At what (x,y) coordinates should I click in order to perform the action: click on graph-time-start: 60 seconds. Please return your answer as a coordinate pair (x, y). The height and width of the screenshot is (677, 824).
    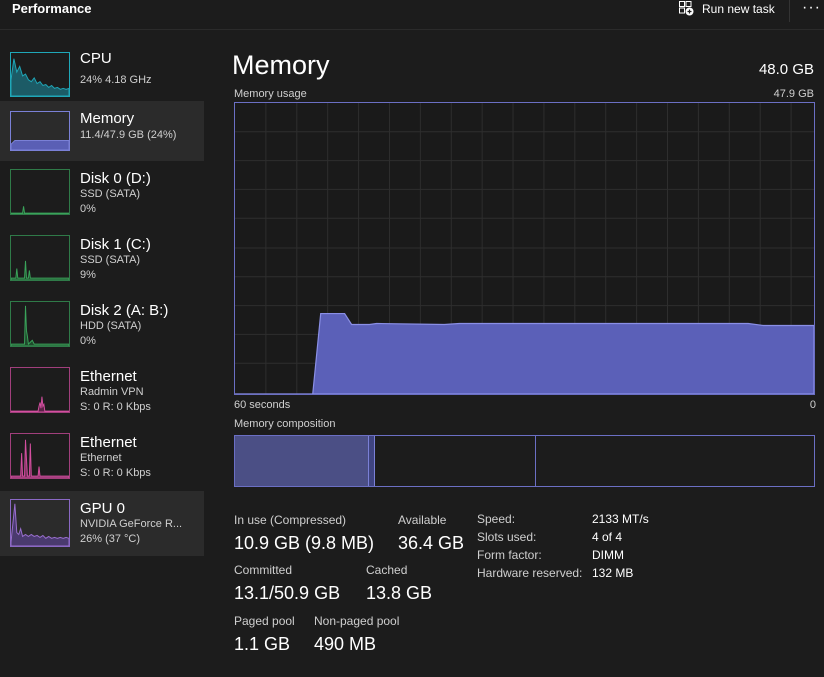
    Looking at the image, I should click on (262, 405).